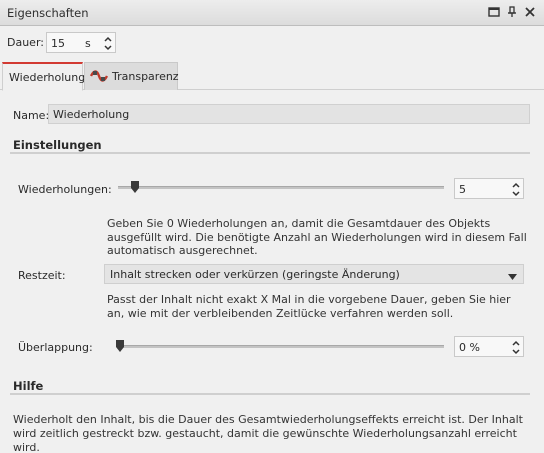 The width and height of the screenshot is (544, 453). I want to click on repetitions-slider, so click(281, 187).